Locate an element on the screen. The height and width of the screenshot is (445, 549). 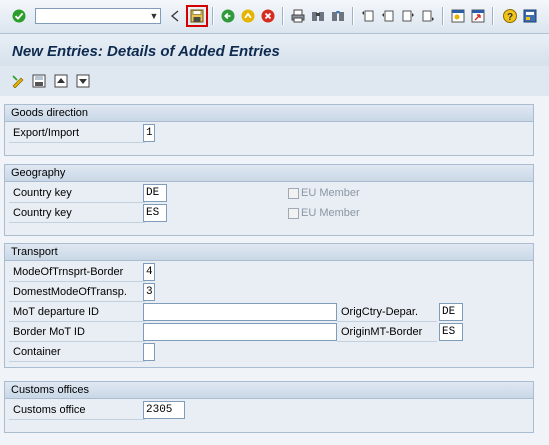
save-icon is located at coordinates (197, 16).